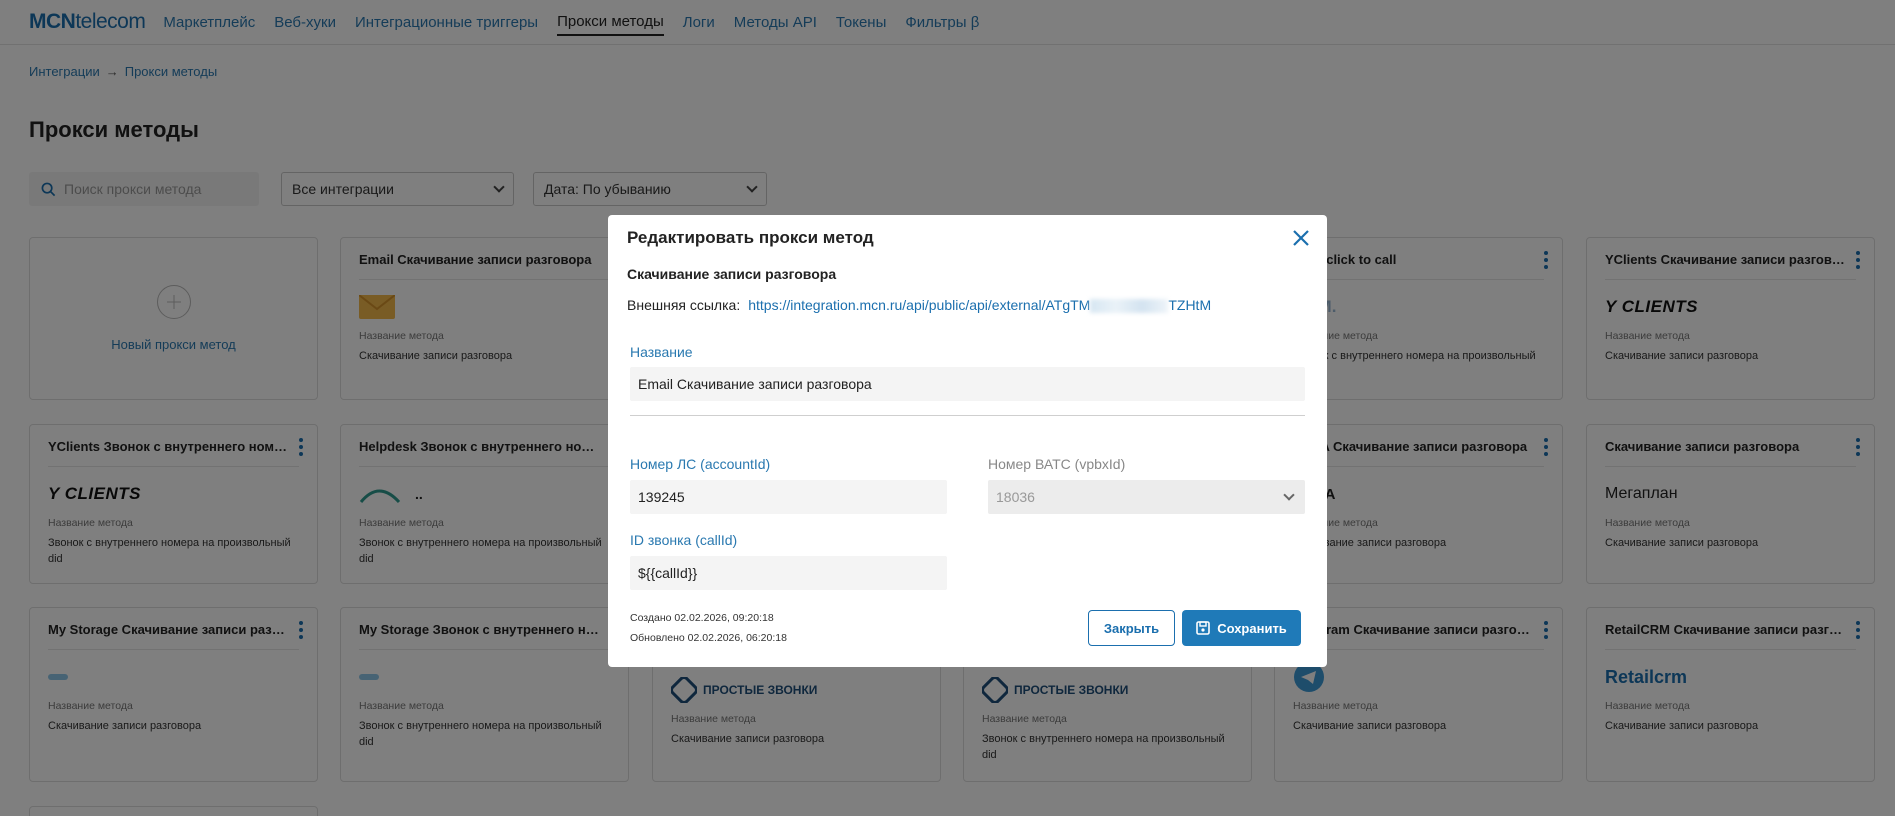 This screenshot has width=1895, height=816. What do you see at coordinates (684, 305) in the screenshot?
I see `external-link-label: Внешняя ссылка:` at bounding box center [684, 305].